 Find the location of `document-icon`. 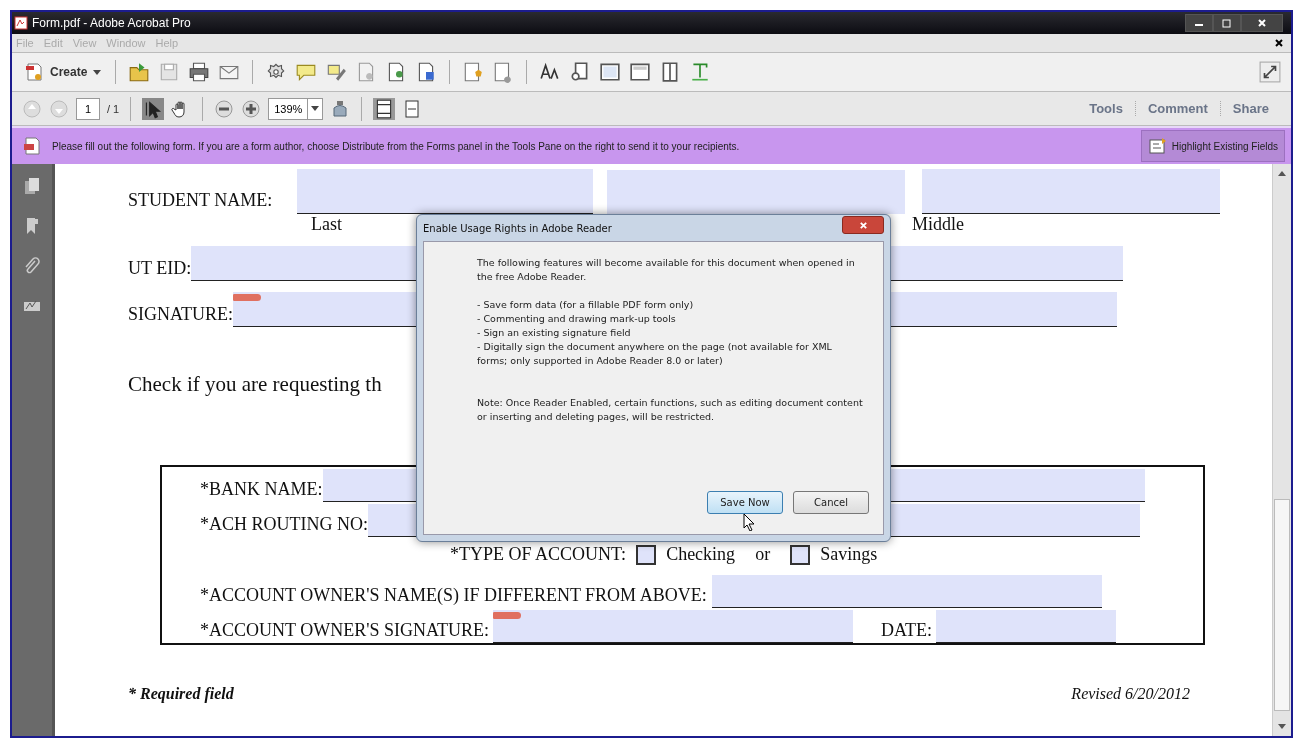

document-icon is located at coordinates (34, 72).